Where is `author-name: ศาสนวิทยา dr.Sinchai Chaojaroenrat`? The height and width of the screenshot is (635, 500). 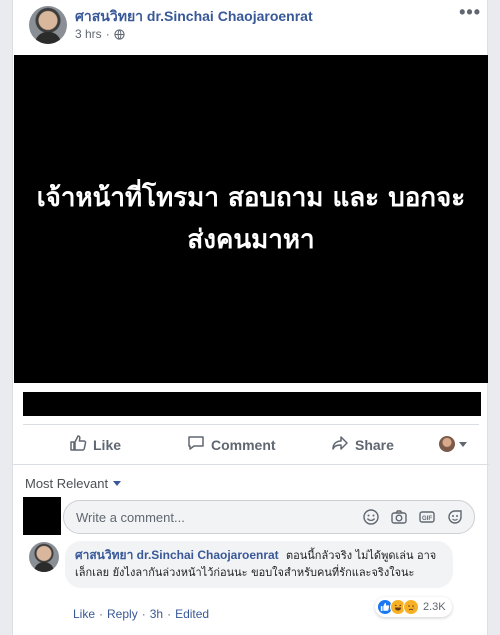
author-name: ศาสนวิทยา dr.Sinchai Chaojaroenrat is located at coordinates (194, 17).